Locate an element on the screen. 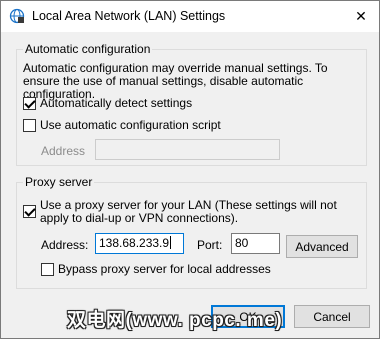  auto-script-checkbox is located at coordinates (29, 125).